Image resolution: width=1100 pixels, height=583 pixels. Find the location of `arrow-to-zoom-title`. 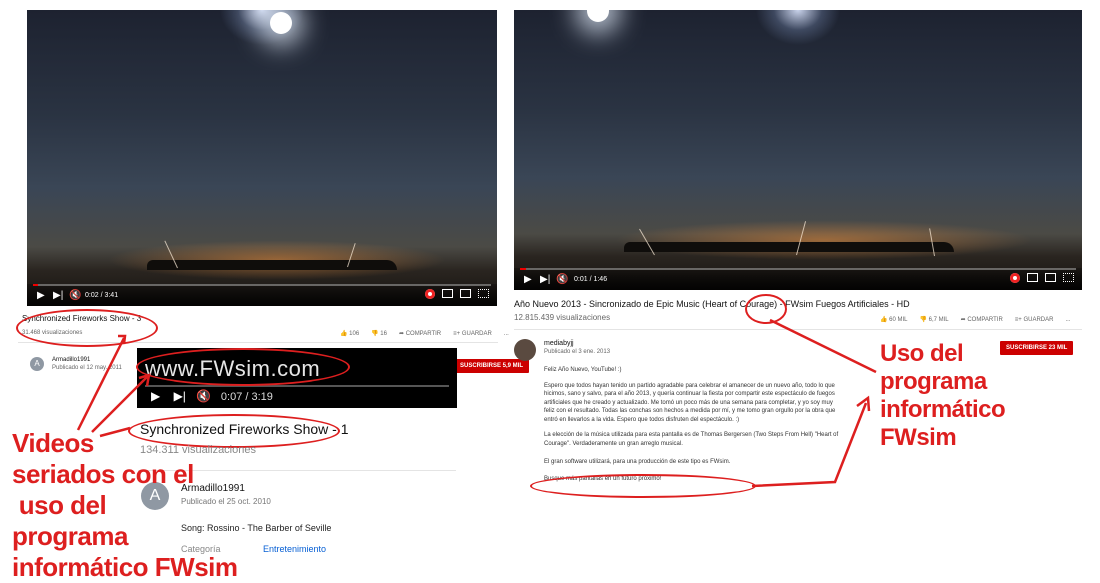

arrow-to-zoom-title is located at coordinates (115, 432).